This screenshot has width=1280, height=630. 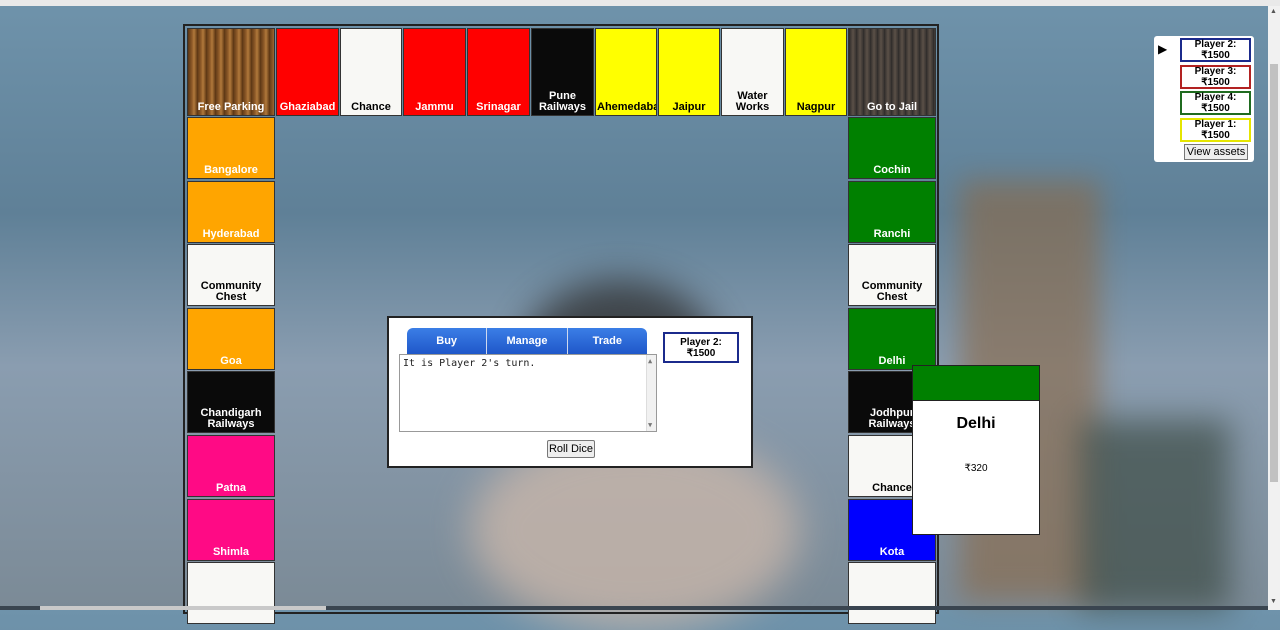 What do you see at coordinates (816, 107) in the screenshot?
I see `board-space-label: Nagpur` at bounding box center [816, 107].